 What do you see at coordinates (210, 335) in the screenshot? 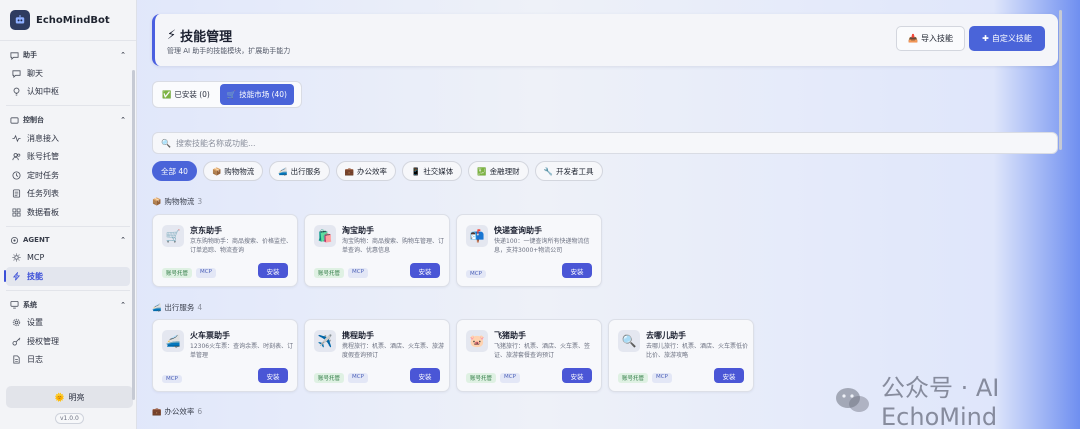
I see `skill-name: 火车票助手` at bounding box center [210, 335].